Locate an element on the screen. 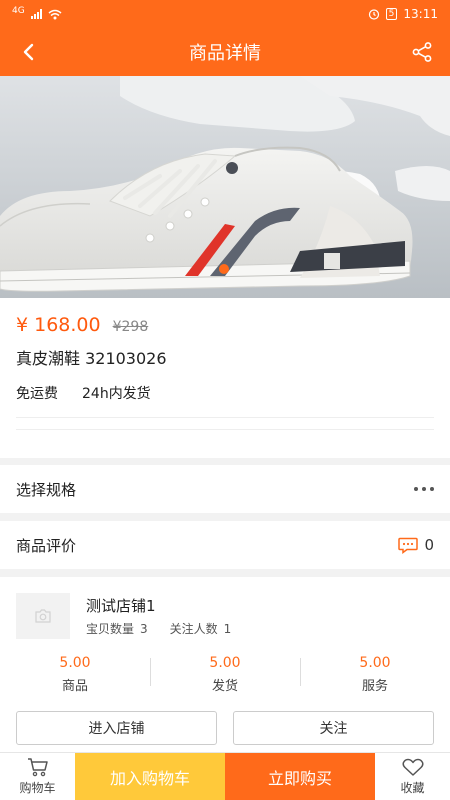 The height and width of the screenshot is (800, 450). review-count: 0 is located at coordinates (429, 545).